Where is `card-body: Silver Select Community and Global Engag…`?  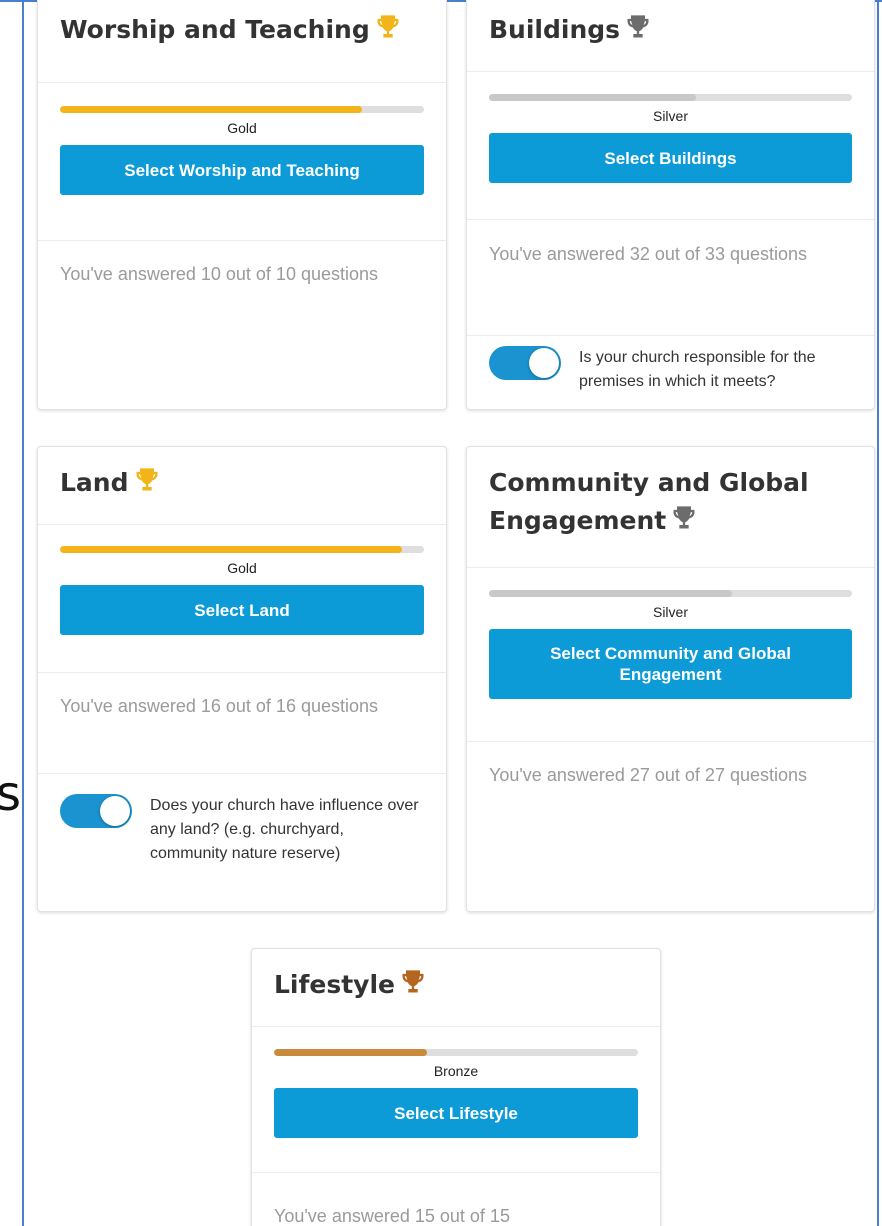 card-body: Silver Select Community and Global Engag… is located at coordinates (670, 655).